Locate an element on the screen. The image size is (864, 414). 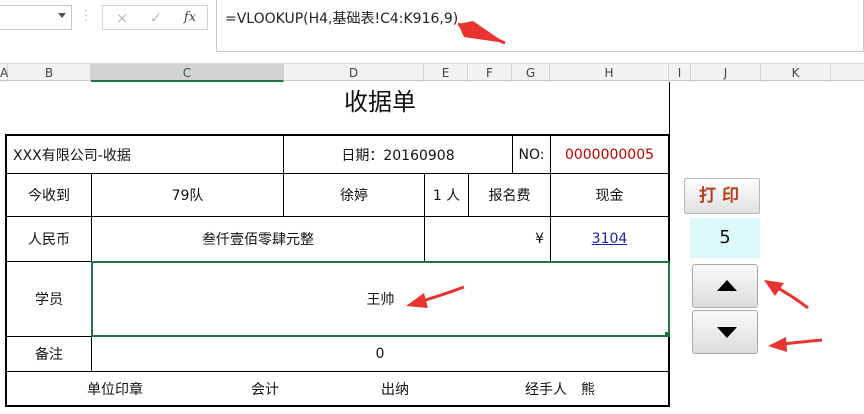
column-headers: A B C D E F G H I J K is located at coordinates (432, 72).